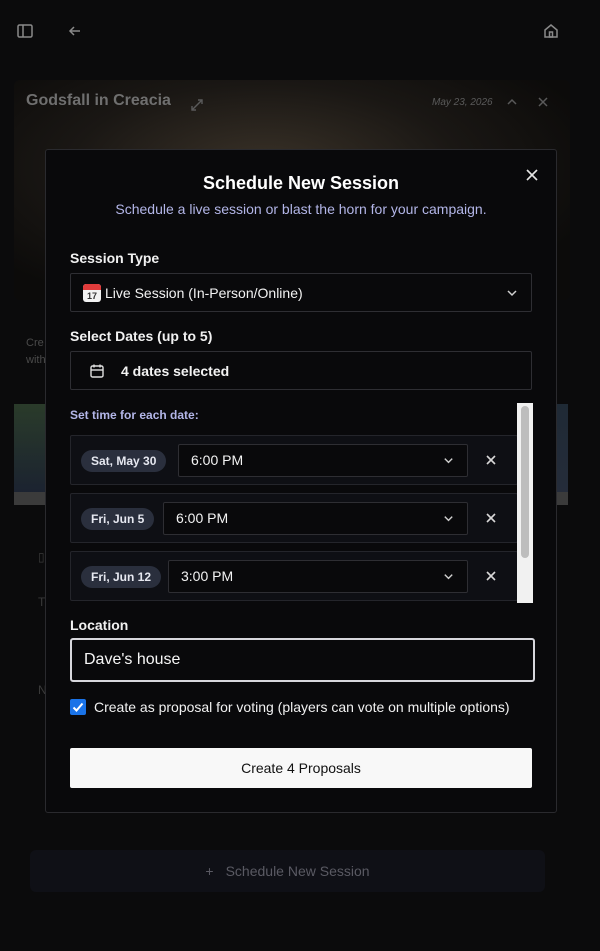  Describe the element at coordinates (41, 557) in the screenshot. I see `background-icon: ▯` at that location.